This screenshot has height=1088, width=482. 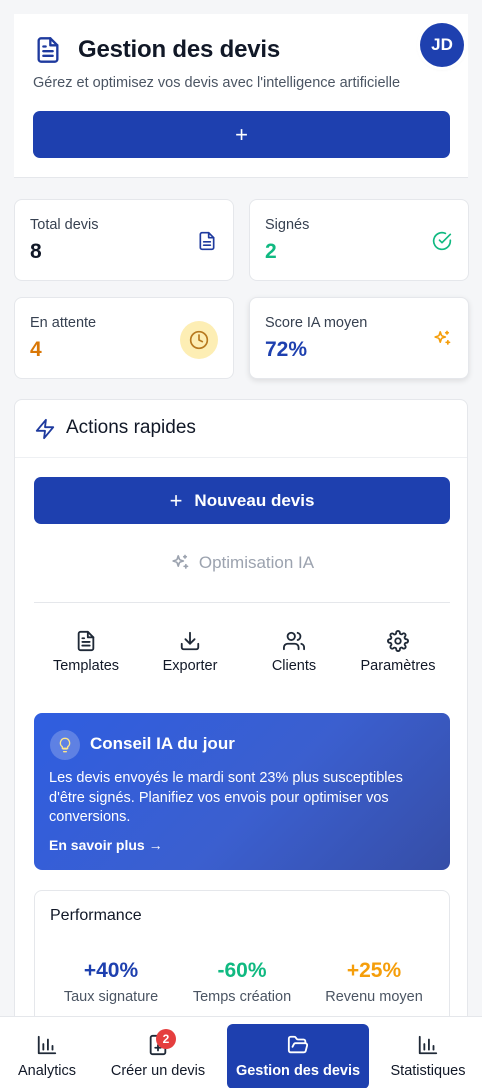 I want to click on plus-icon: +, so click(x=176, y=500).